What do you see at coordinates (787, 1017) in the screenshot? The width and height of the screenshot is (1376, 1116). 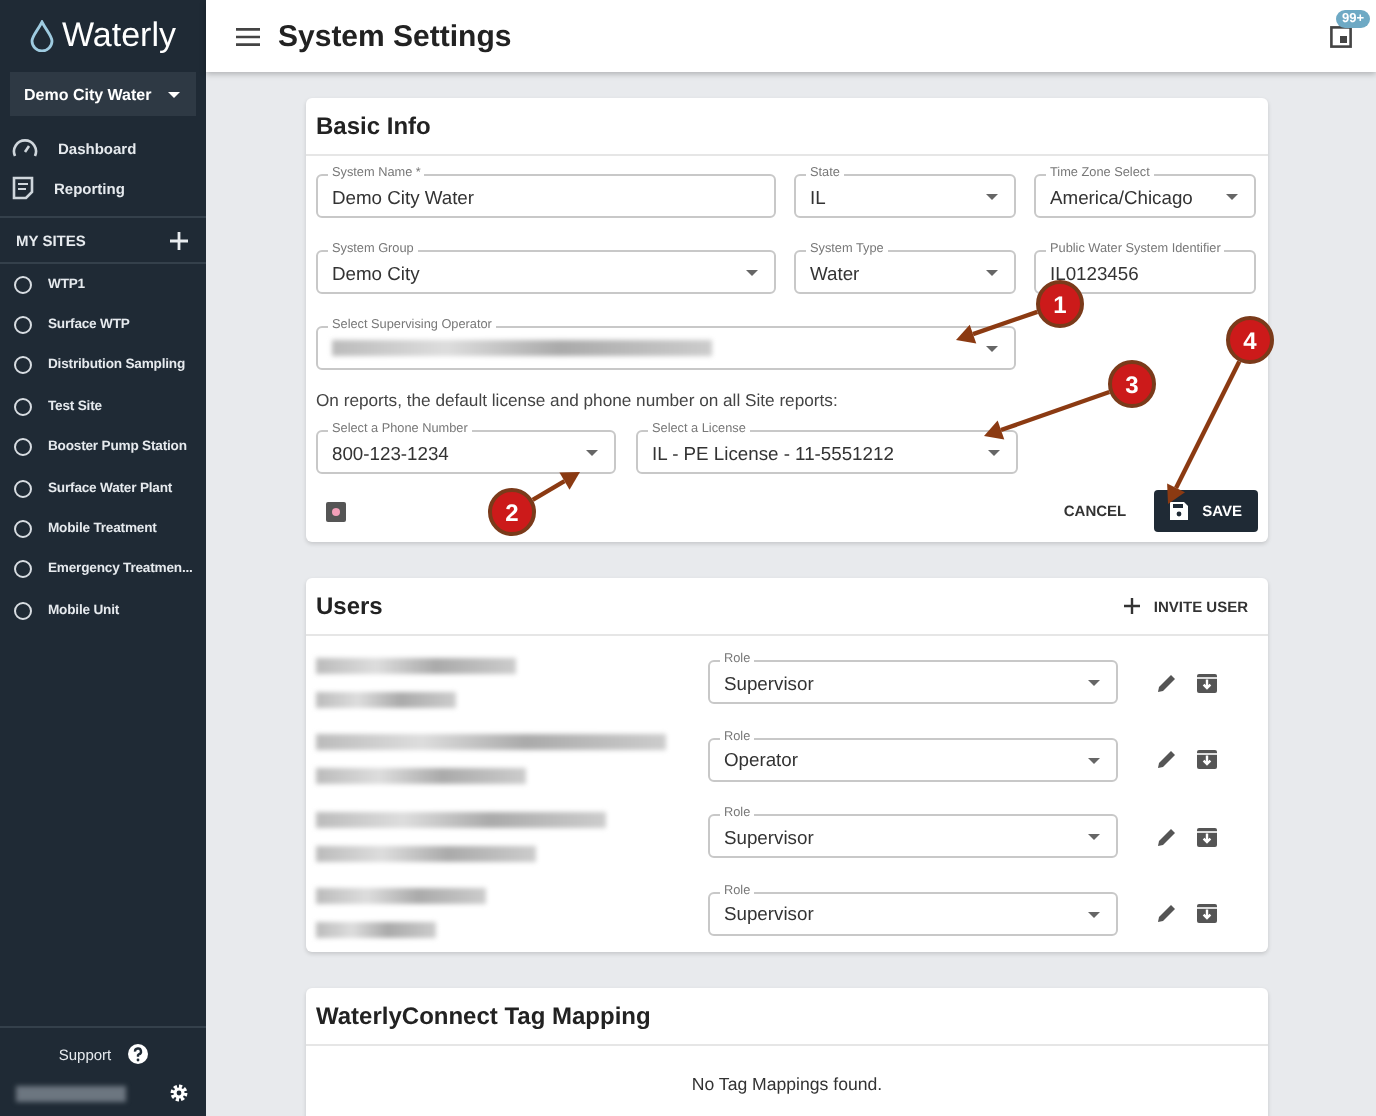 I see `card-title: WaterlyConnect Tag Mapping` at bounding box center [787, 1017].